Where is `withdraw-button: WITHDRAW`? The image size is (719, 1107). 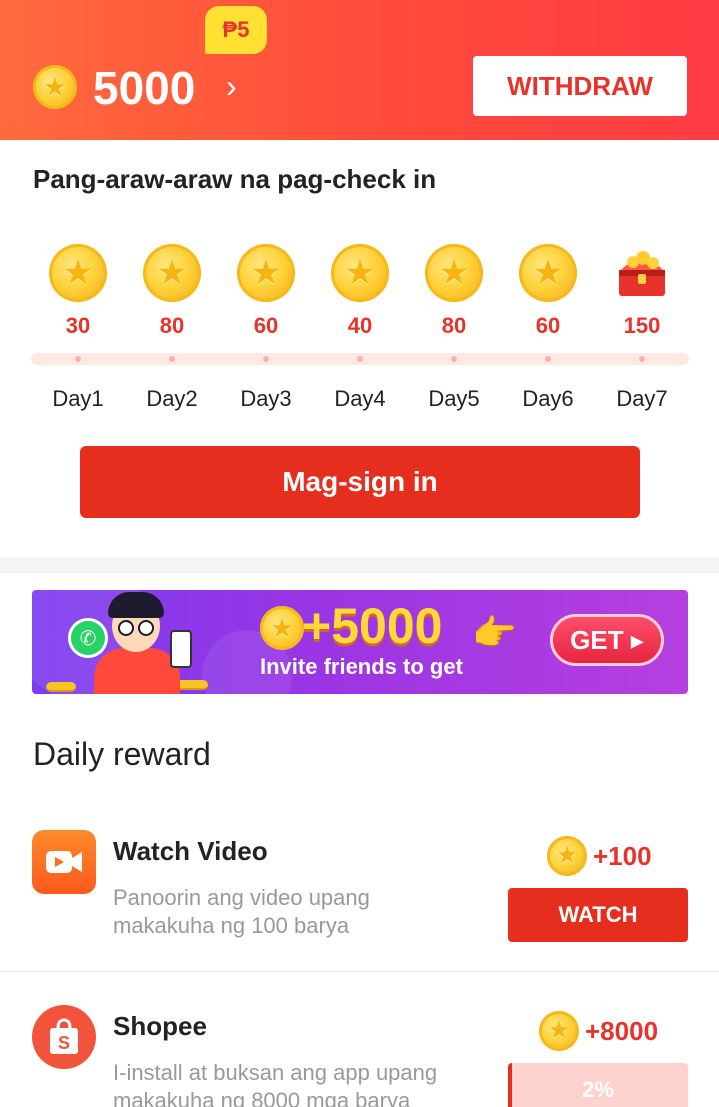
withdraw-button: WITHDRAW is located at coordinates (580, 86).